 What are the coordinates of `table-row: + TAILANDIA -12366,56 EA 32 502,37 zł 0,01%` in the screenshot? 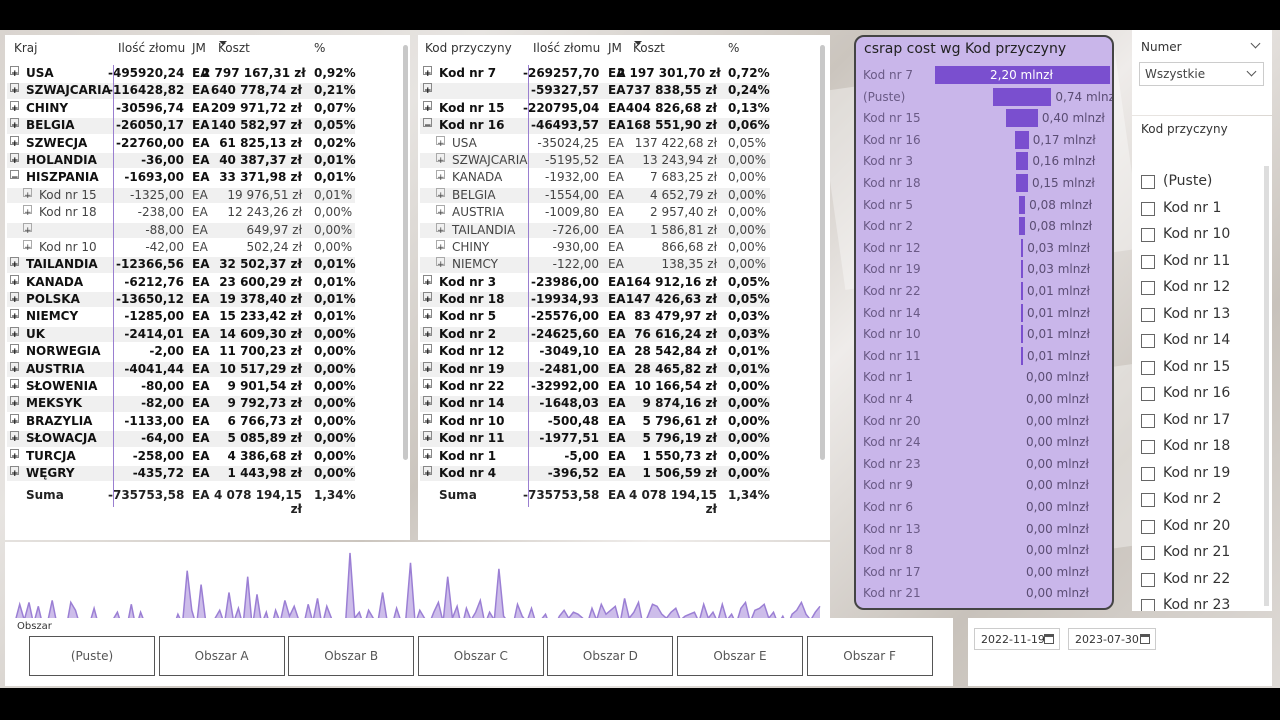 It's located at (207, 264).